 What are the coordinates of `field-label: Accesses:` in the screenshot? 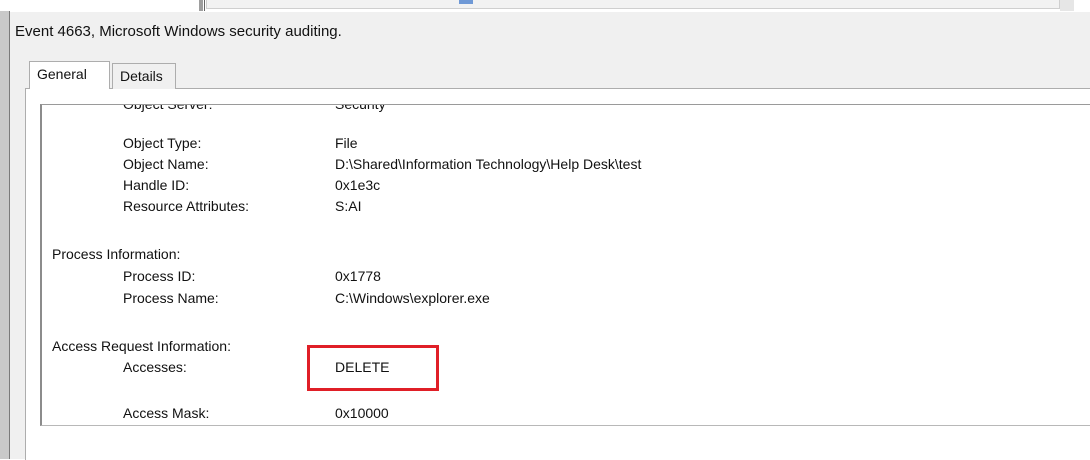 It's located at (155, 367).